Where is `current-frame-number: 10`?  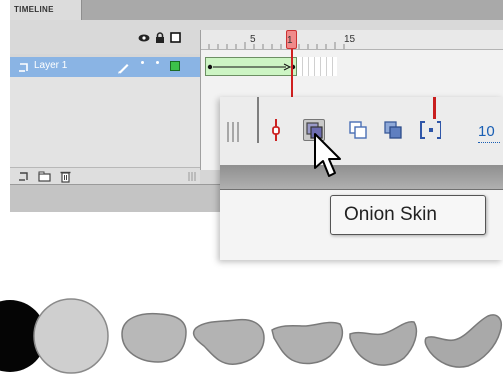
current-frame-number: 10 is located at coordinates (486, 131).